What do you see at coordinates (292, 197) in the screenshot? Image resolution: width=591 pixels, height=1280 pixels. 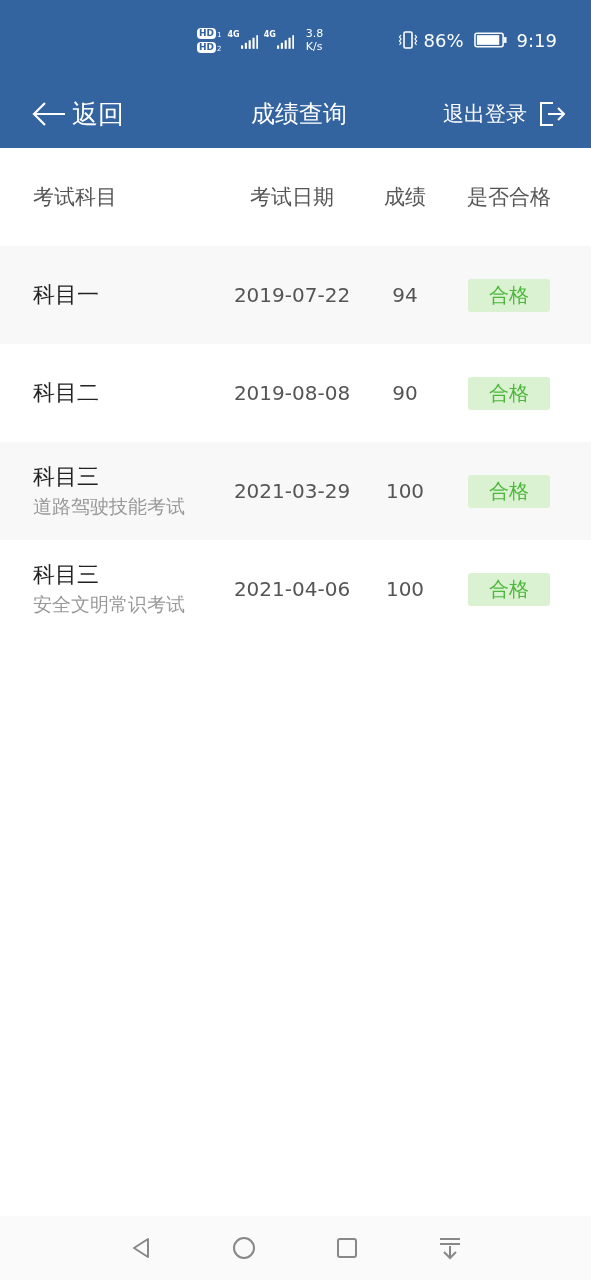 I see `column-header: 考试日期` at bounding box center [292, 197].